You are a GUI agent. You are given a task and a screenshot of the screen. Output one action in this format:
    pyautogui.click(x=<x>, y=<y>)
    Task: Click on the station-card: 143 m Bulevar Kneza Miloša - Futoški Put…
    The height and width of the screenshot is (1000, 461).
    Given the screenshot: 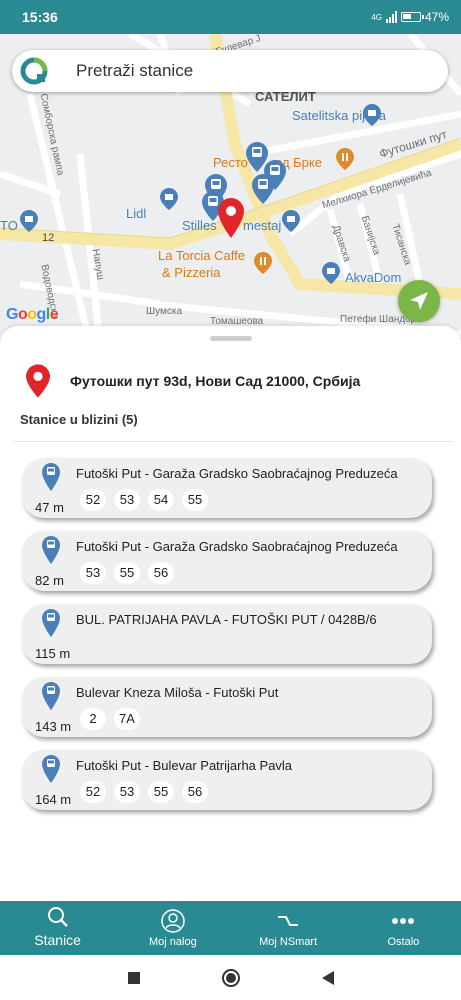 What is the action you would take?
    pyautogui.click(x=227, y=707)
    